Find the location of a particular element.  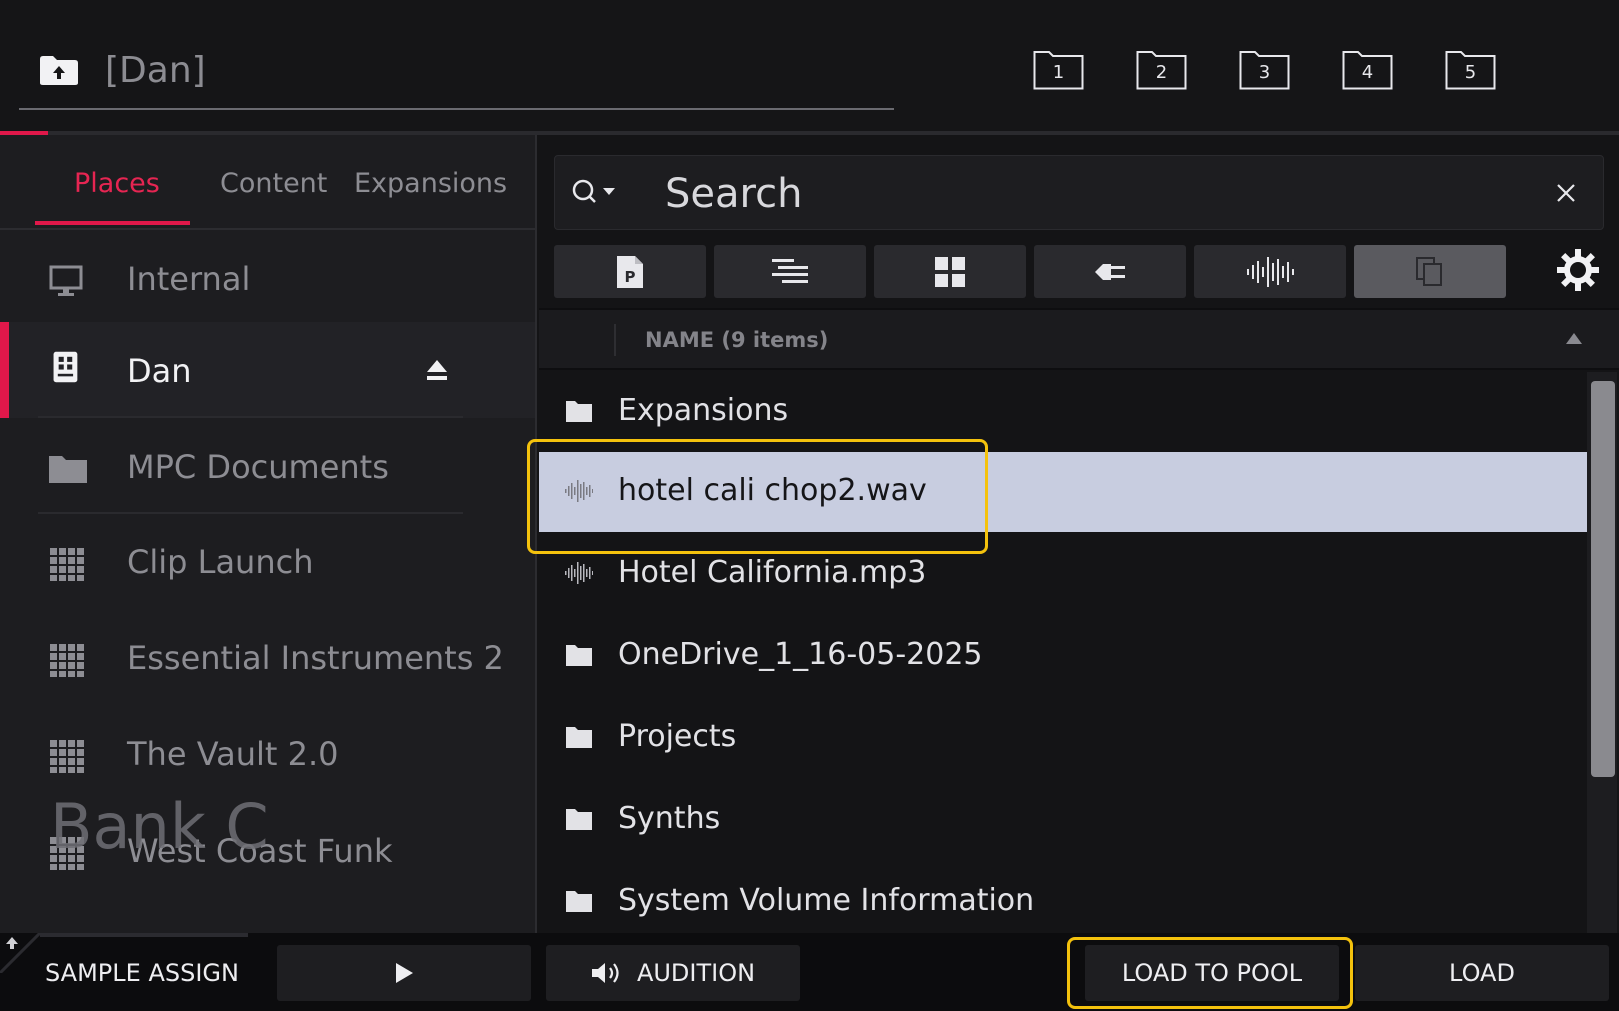

close-icon is located at coordinates (1566, 193).